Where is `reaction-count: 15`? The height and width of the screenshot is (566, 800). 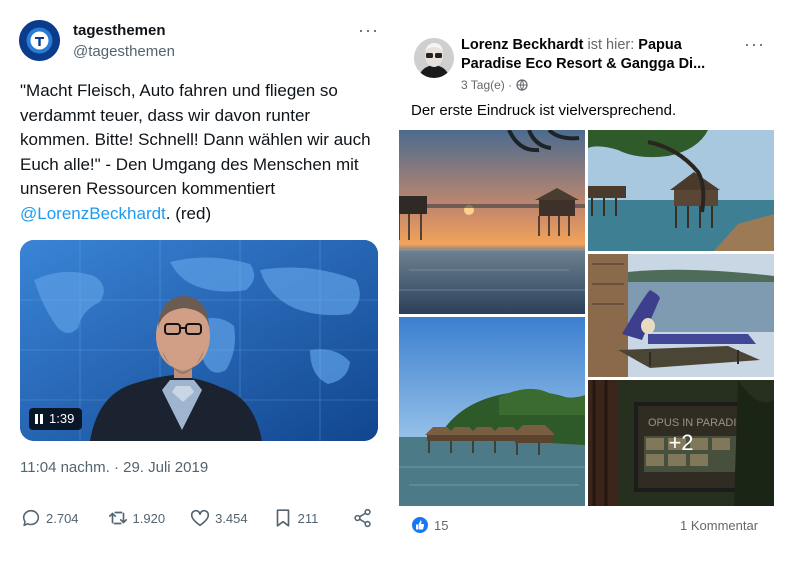
reaction-count: 15 is located at coordinates (441, 525).